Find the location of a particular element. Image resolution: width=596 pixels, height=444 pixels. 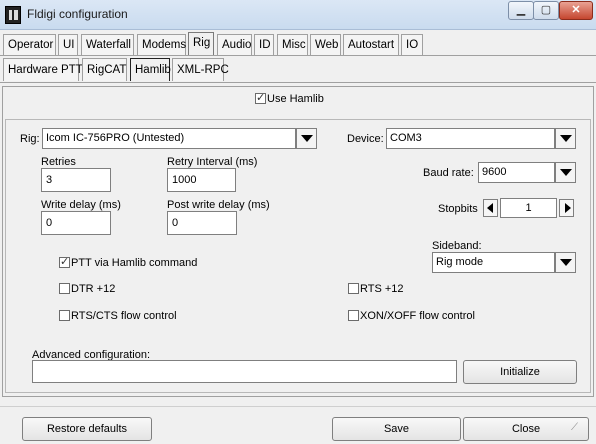

xon-xoff-checkbox is located at coordinates (353, 315).